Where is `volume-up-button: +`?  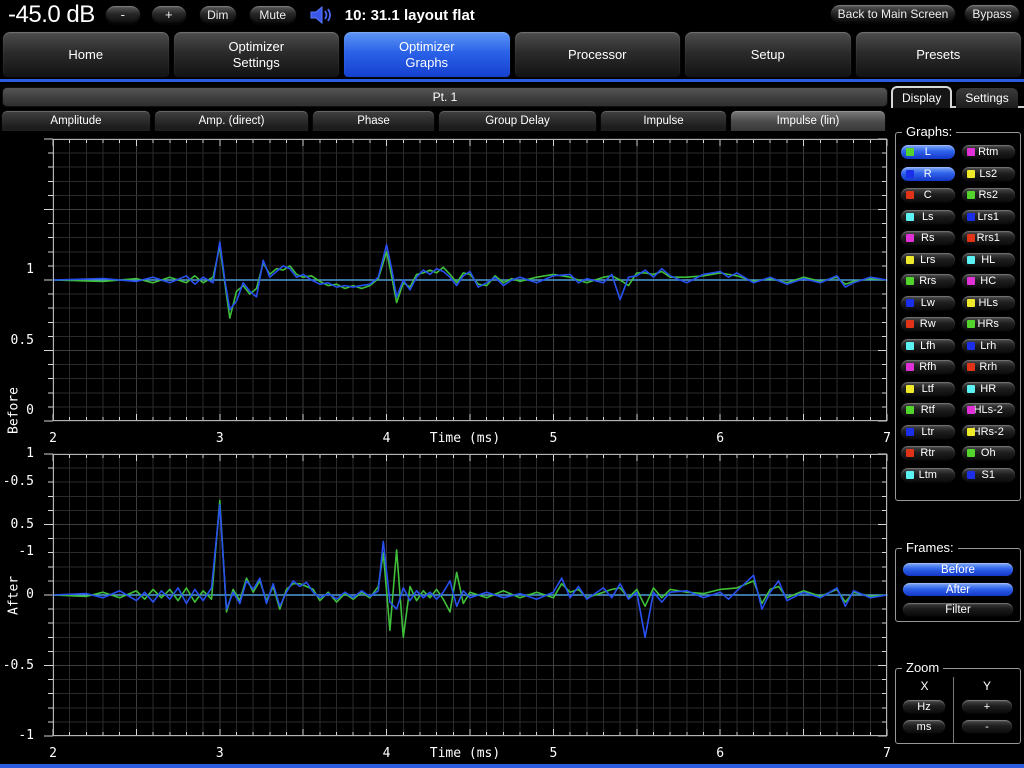
volume-up-button: + is located at coordinates (168, 15).